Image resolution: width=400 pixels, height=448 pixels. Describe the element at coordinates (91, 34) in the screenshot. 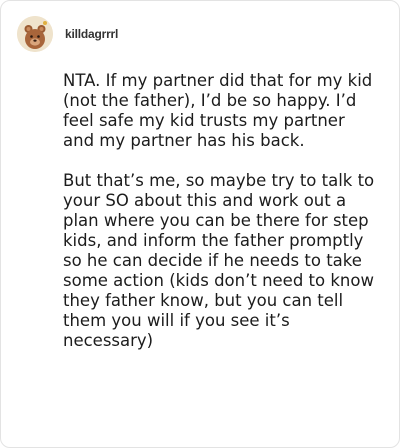

I see `username: killdagrrrl` at that location.